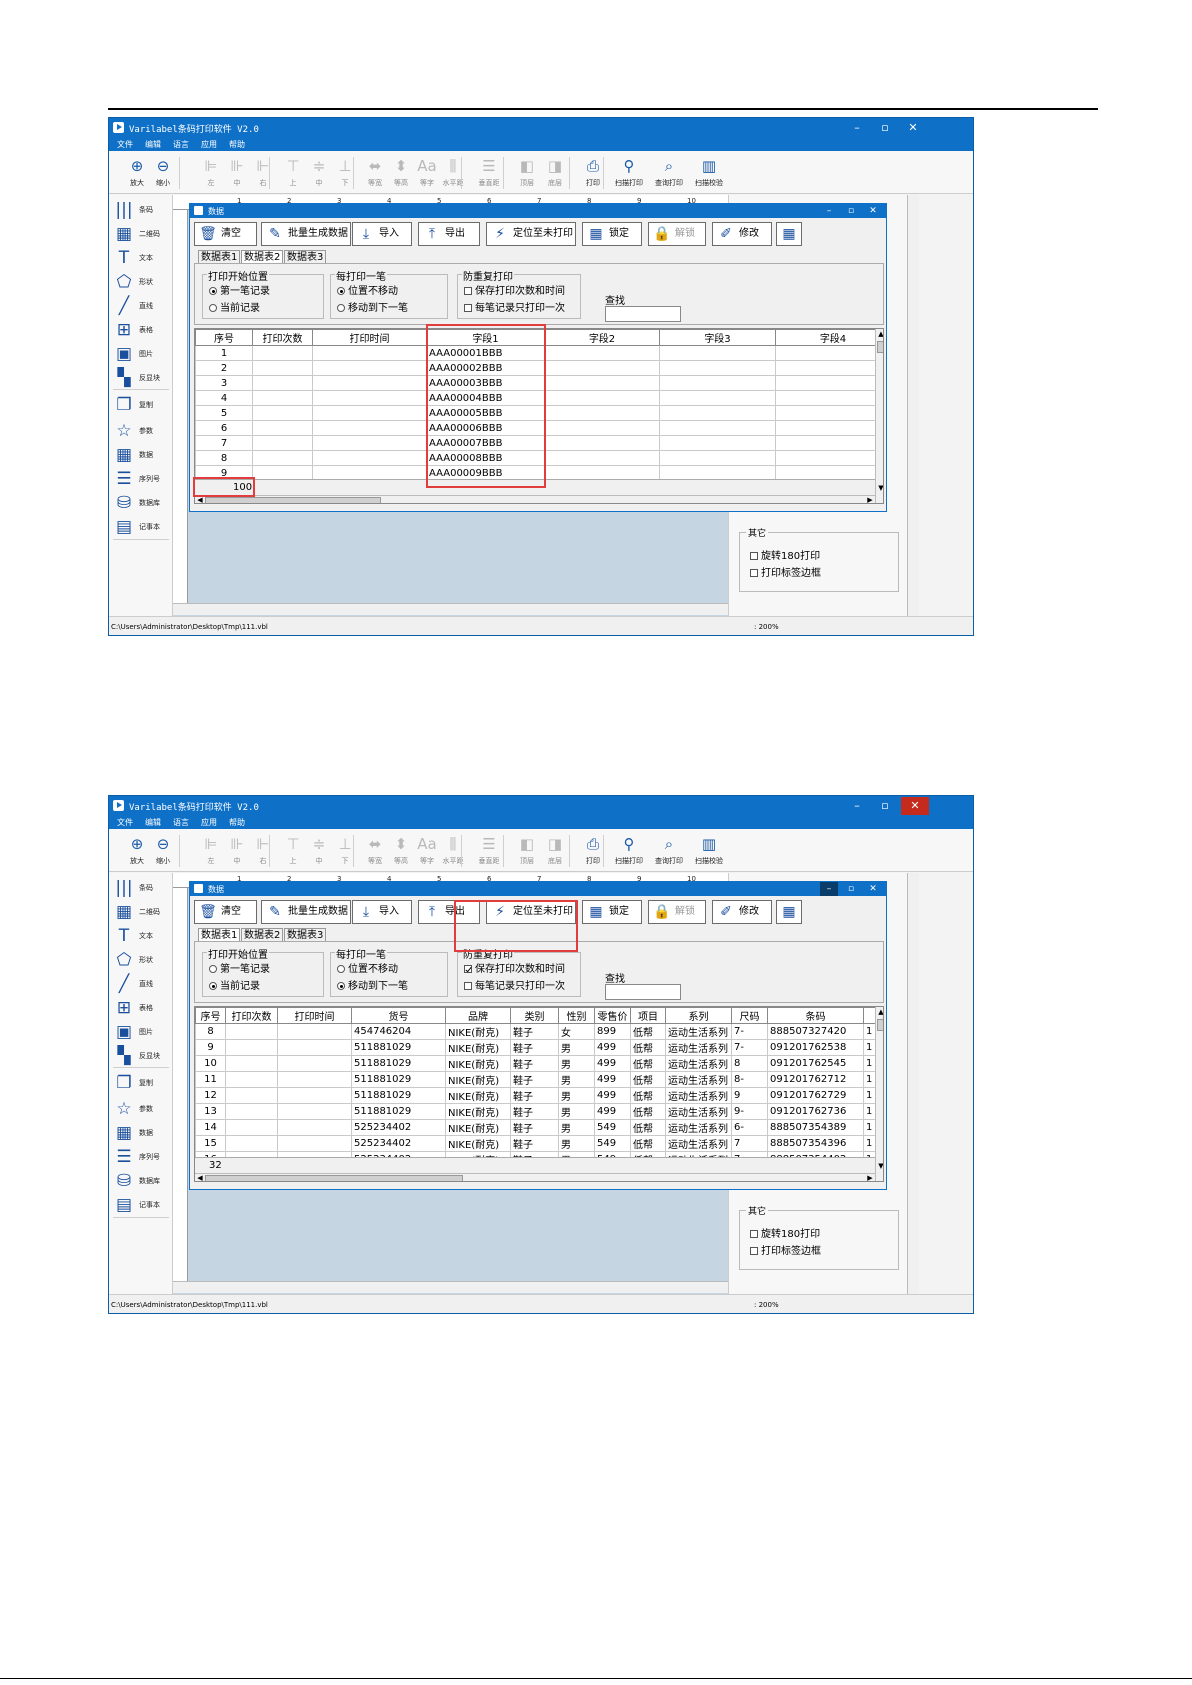 This screenshot has width=1192, height=1685. What do you see at coordinates (815, 1143) in the screenshot?
I see `table-cell: 888507354396` at bounding box center [815, 1143].